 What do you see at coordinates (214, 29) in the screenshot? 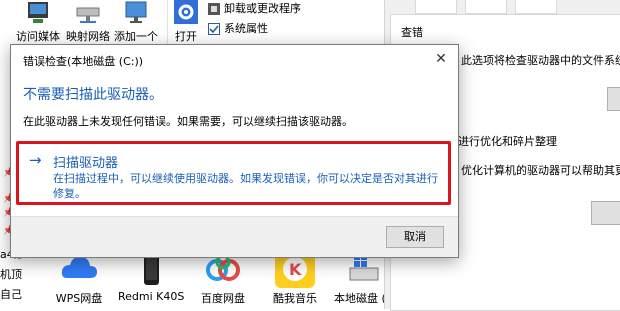
I see `checkbox-properties-icon` at bounding box center [214, 29].